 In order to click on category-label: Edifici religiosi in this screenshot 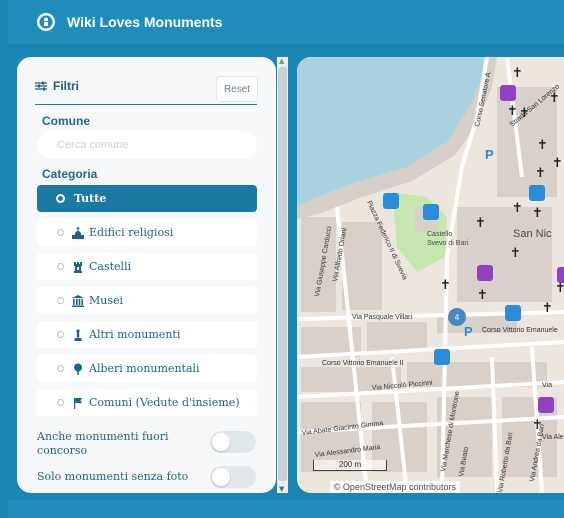, I will do `click(131, 232)`.